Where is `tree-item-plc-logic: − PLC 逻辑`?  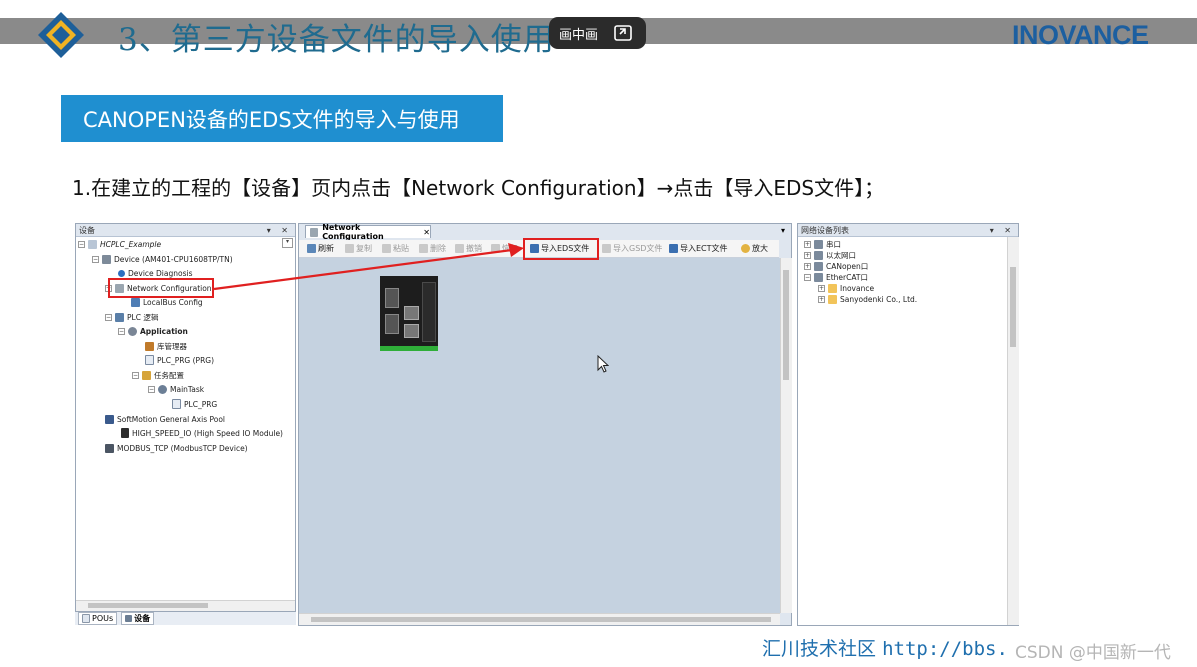 tree-item-plc-logic: − PLC 逻辑 is located at coordinates (131, 317).